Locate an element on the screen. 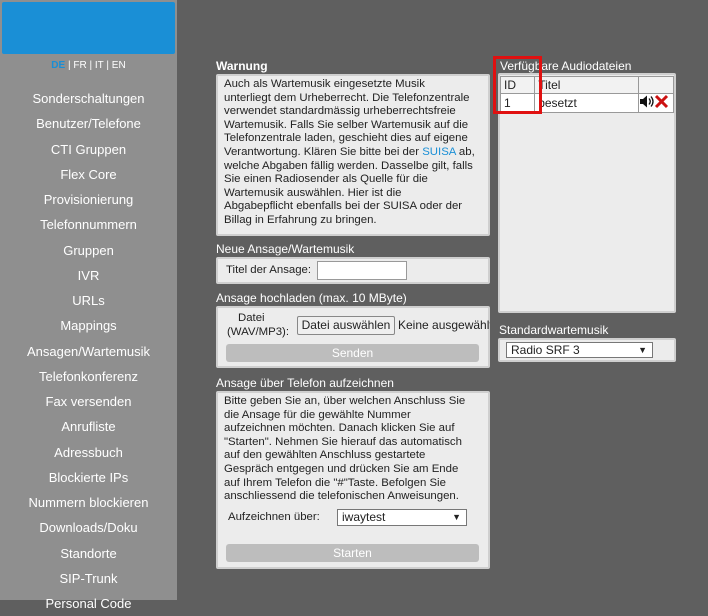 This screenshot has height=616, width=708. nav-item: Blockierte IPs is located at coordinates (88, 477).